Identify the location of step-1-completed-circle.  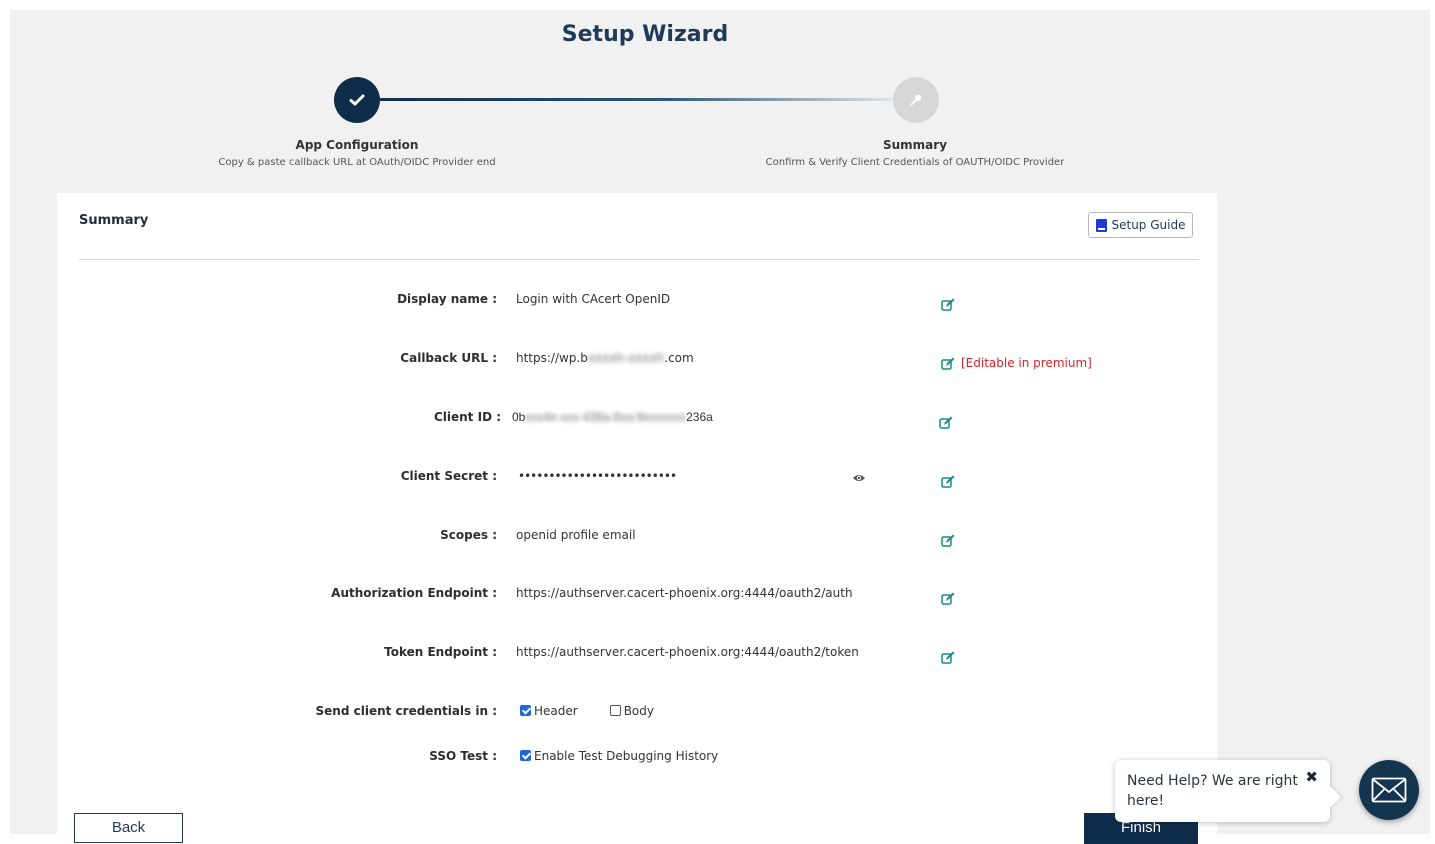
(357, 100).